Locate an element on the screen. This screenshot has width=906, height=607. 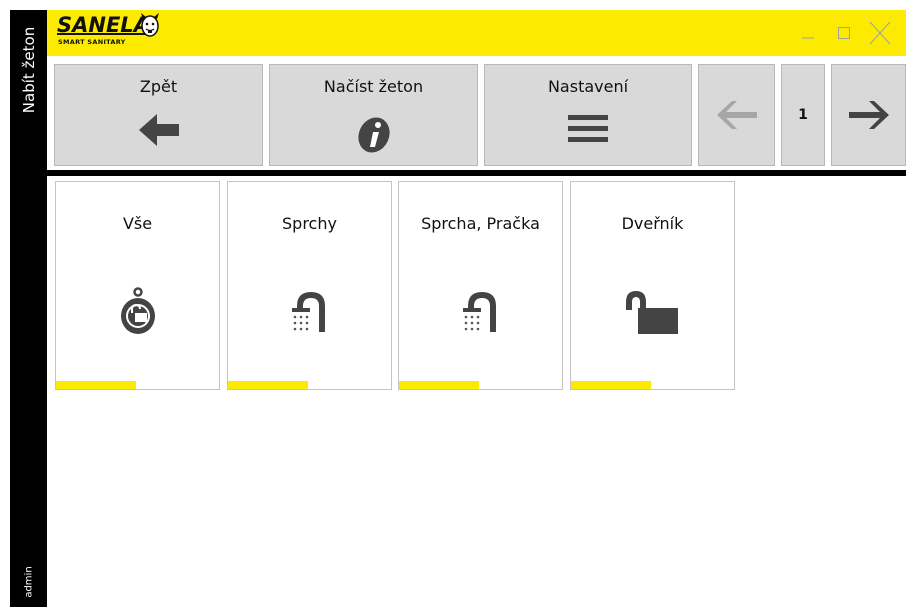
page-number: 1 is located at coordinates (803, 115).